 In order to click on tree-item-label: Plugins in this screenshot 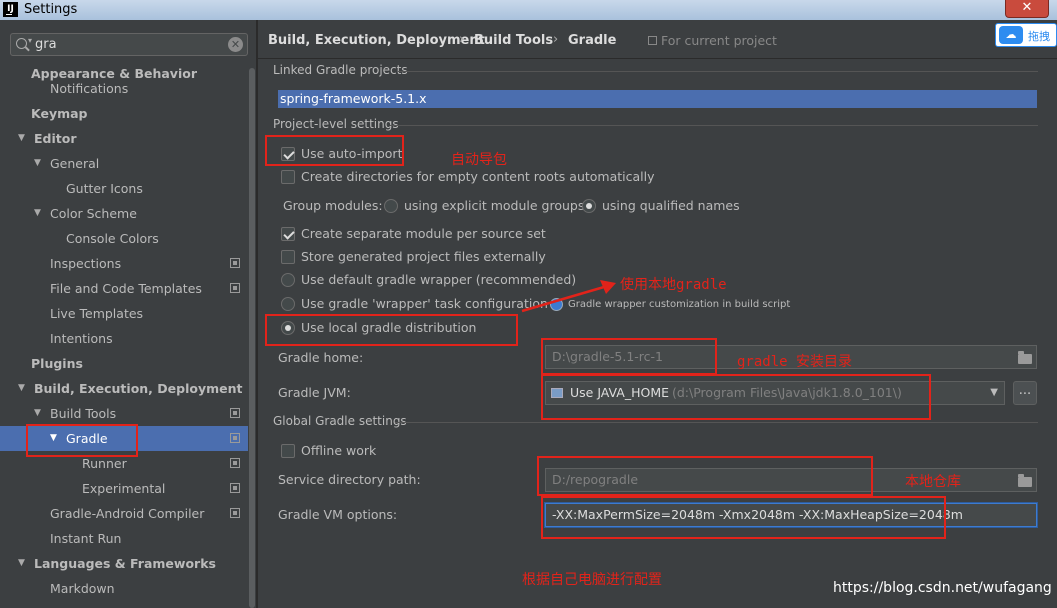, I will do `click(57, 363)`.